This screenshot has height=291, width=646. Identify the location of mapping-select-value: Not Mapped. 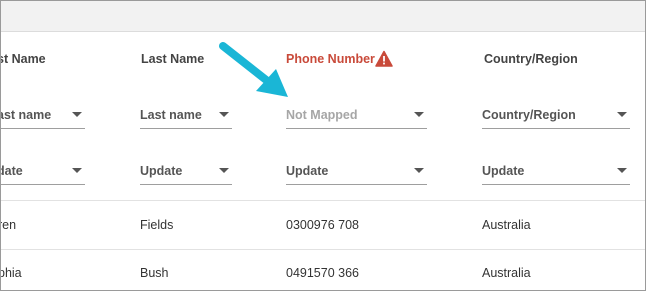
(322, 115).